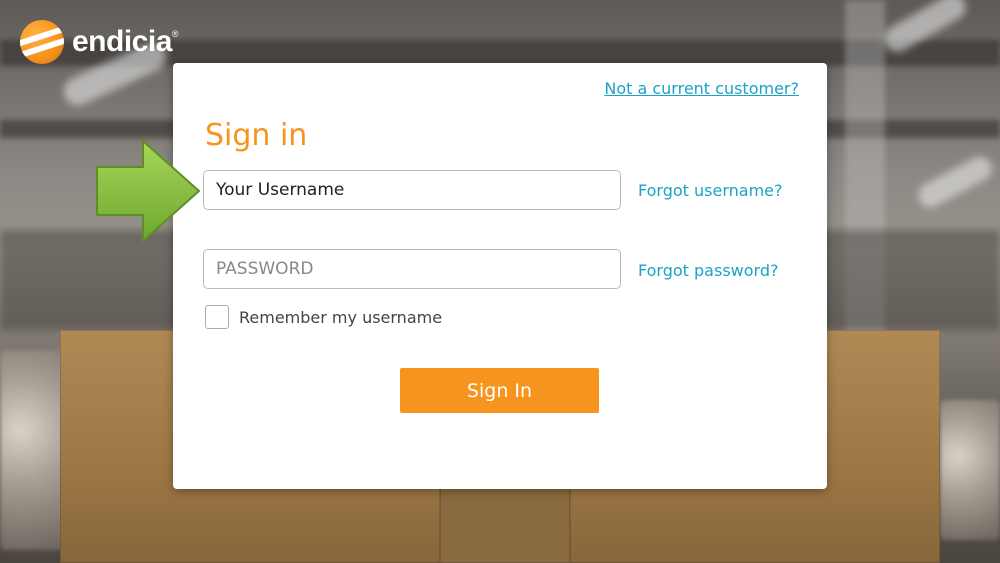 This screenshot has height=563, width=1000. What do you see at coordinates (710, 190) in the screenshot?
I see `forgot-username-link: Forgot username?` at bounding box center [710, 190].